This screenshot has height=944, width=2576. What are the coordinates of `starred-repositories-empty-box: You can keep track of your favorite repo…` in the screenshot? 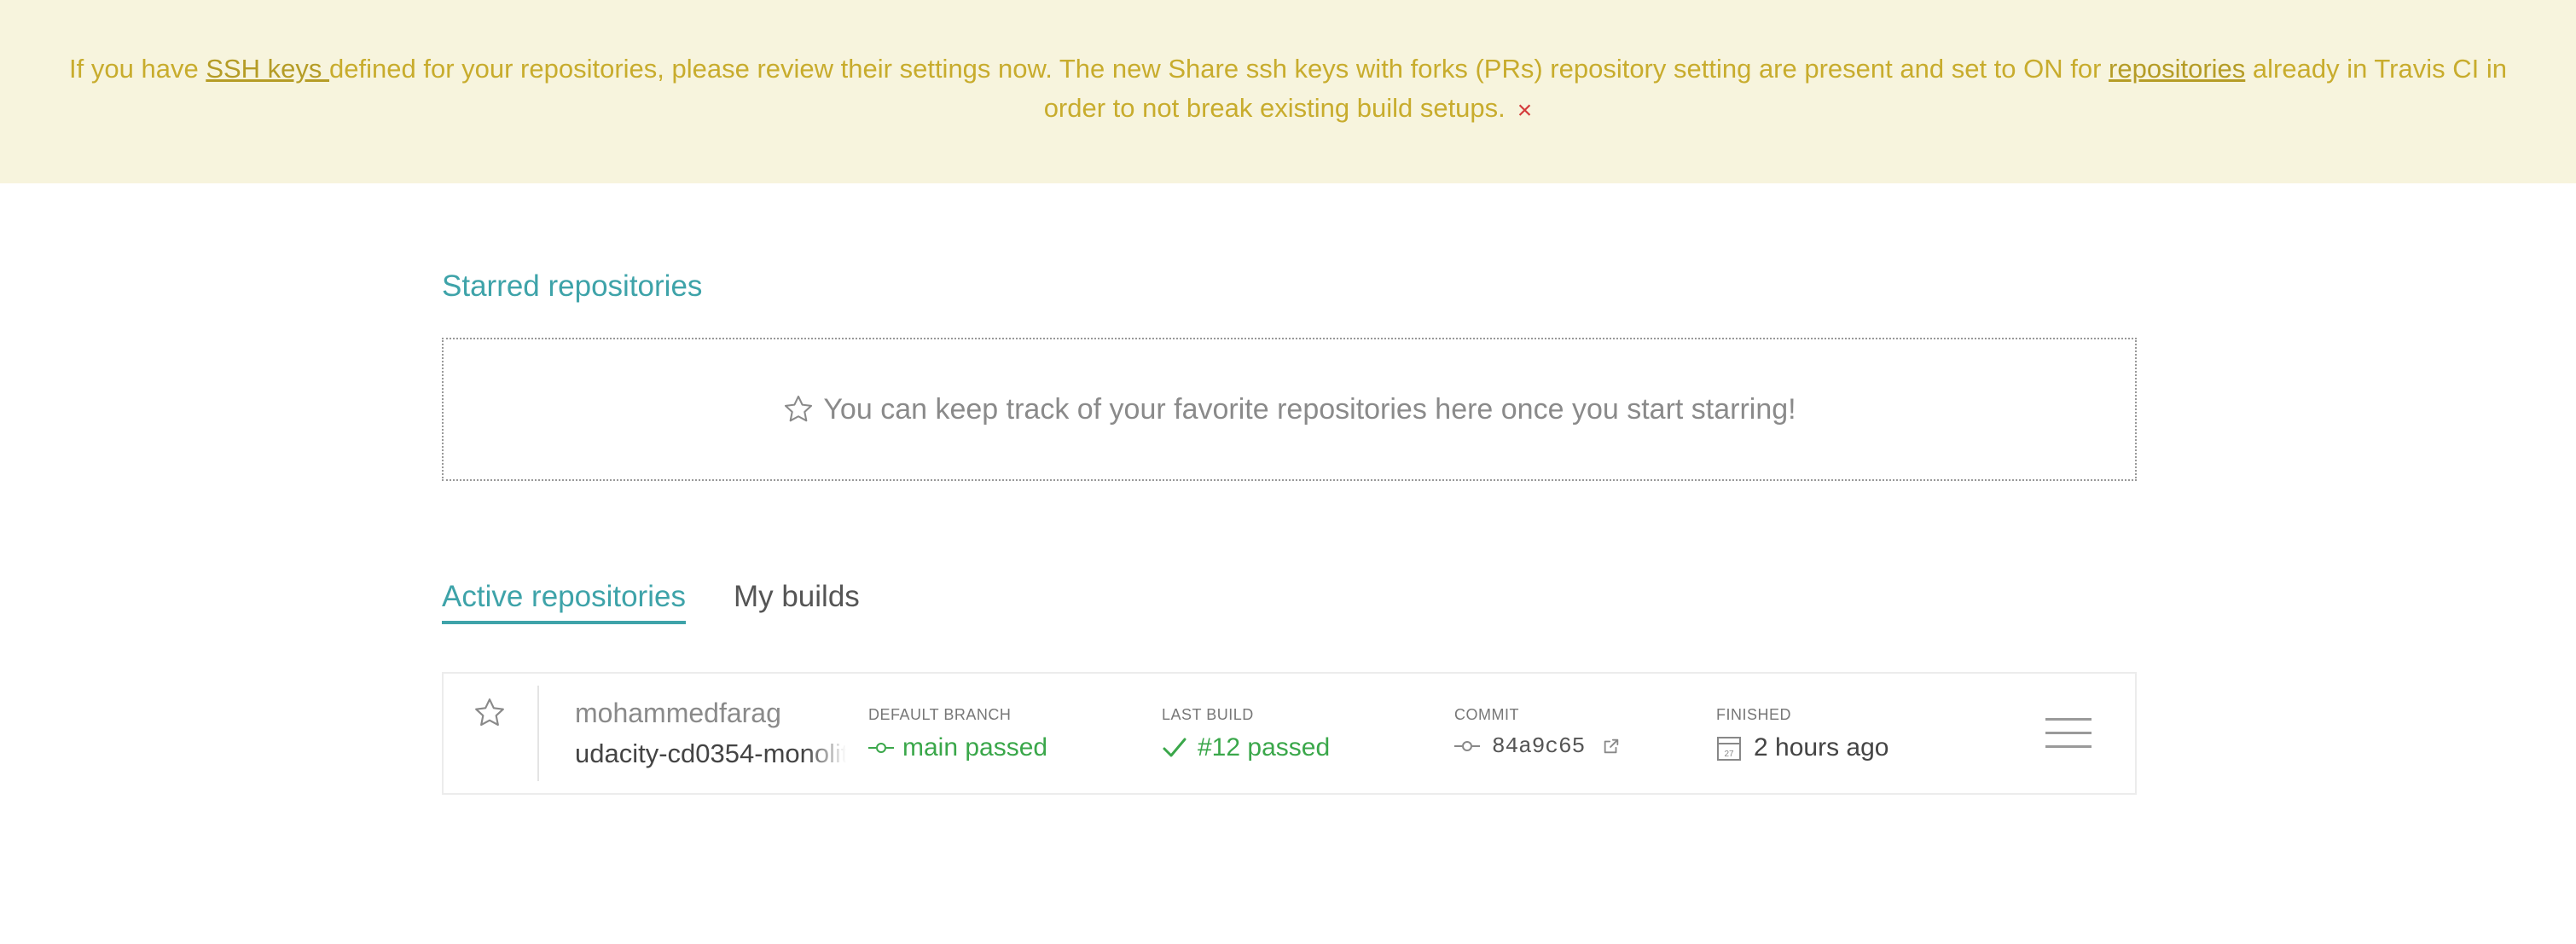 It's located at (1289, 409).